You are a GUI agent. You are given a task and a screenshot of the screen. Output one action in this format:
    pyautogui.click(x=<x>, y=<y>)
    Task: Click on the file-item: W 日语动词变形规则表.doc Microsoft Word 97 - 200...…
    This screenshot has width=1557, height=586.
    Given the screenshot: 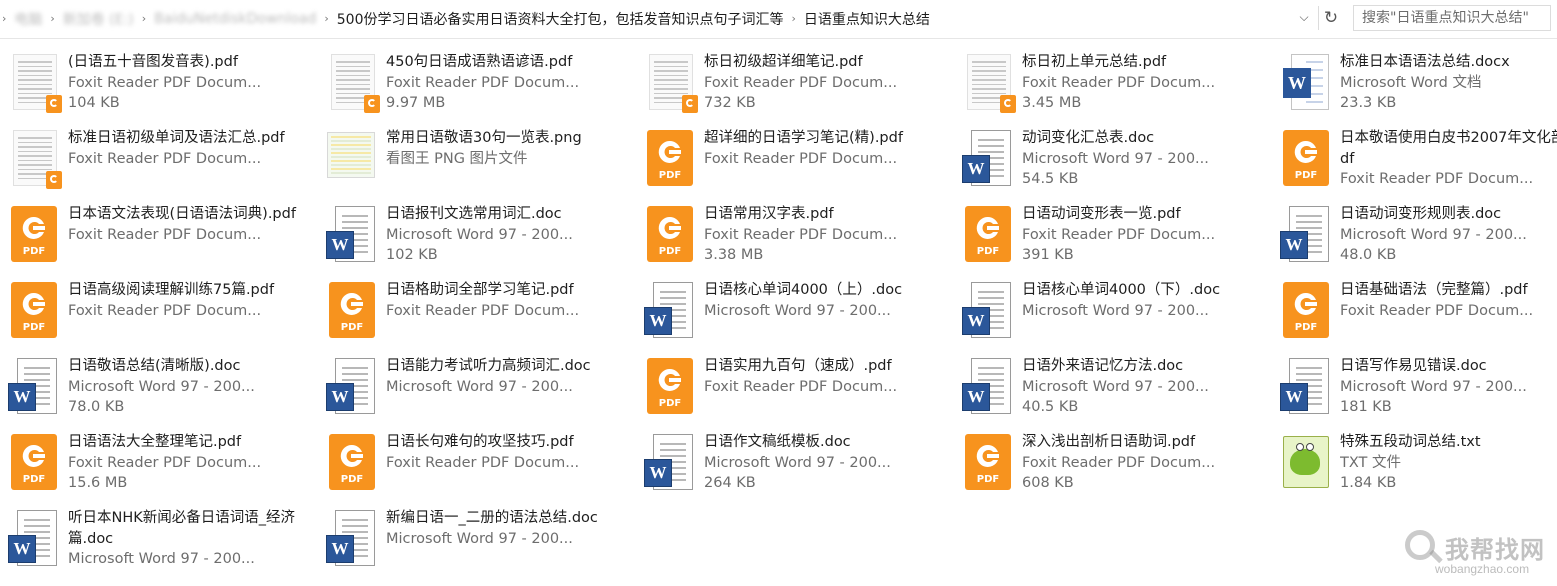 What is the action you would take?
    pyautogui.click(x=1414, y=236)
    